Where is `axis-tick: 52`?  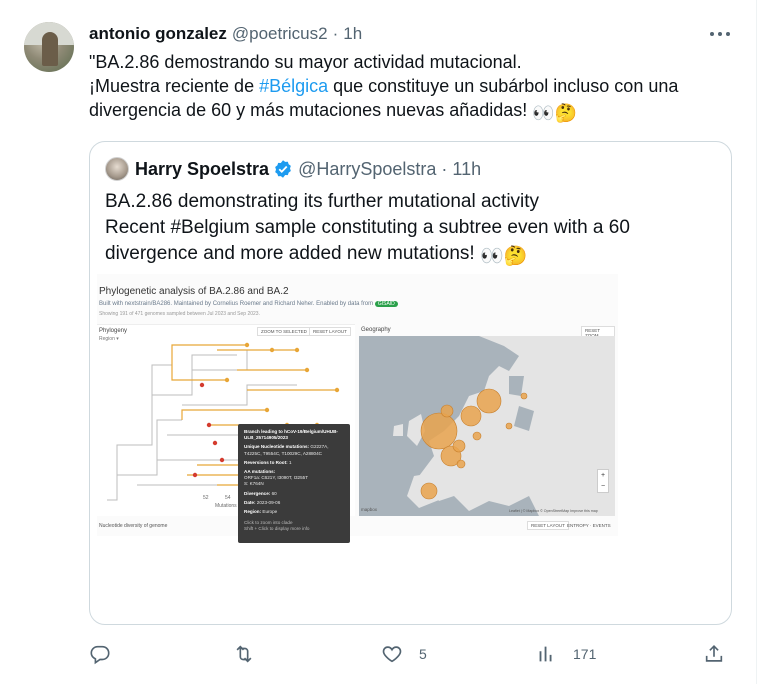 axis-tick: 52 is located at coordinates (206, 498).